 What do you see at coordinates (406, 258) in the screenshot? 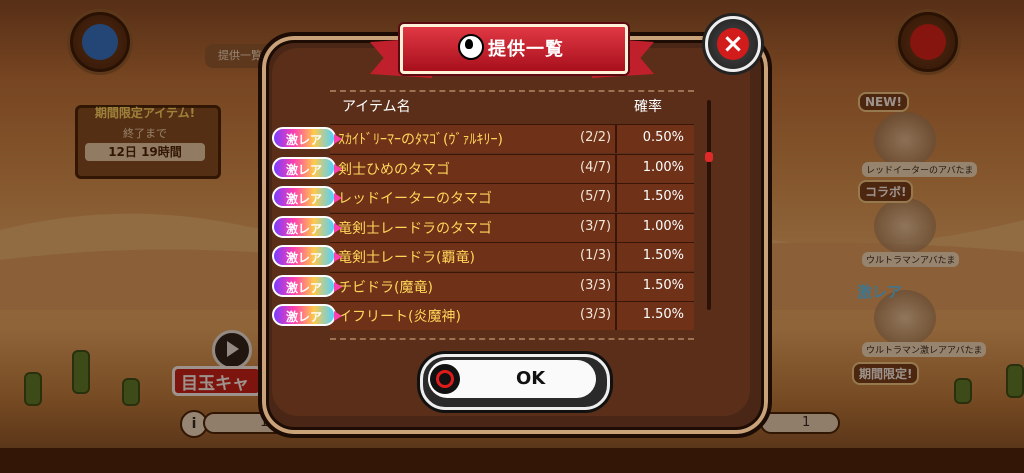
I see `item-name: 竜剣士レードラ(覇竜)` at bounding box center [406, 258].